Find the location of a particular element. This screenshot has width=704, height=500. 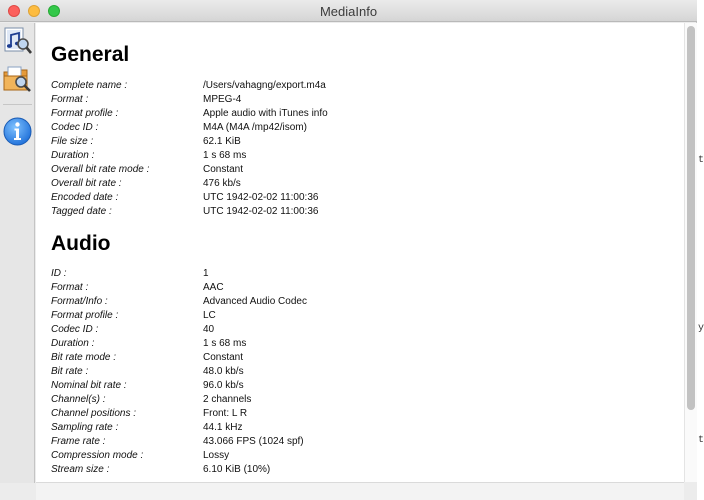

field-value: AAC is located at coordinates (213, 287).